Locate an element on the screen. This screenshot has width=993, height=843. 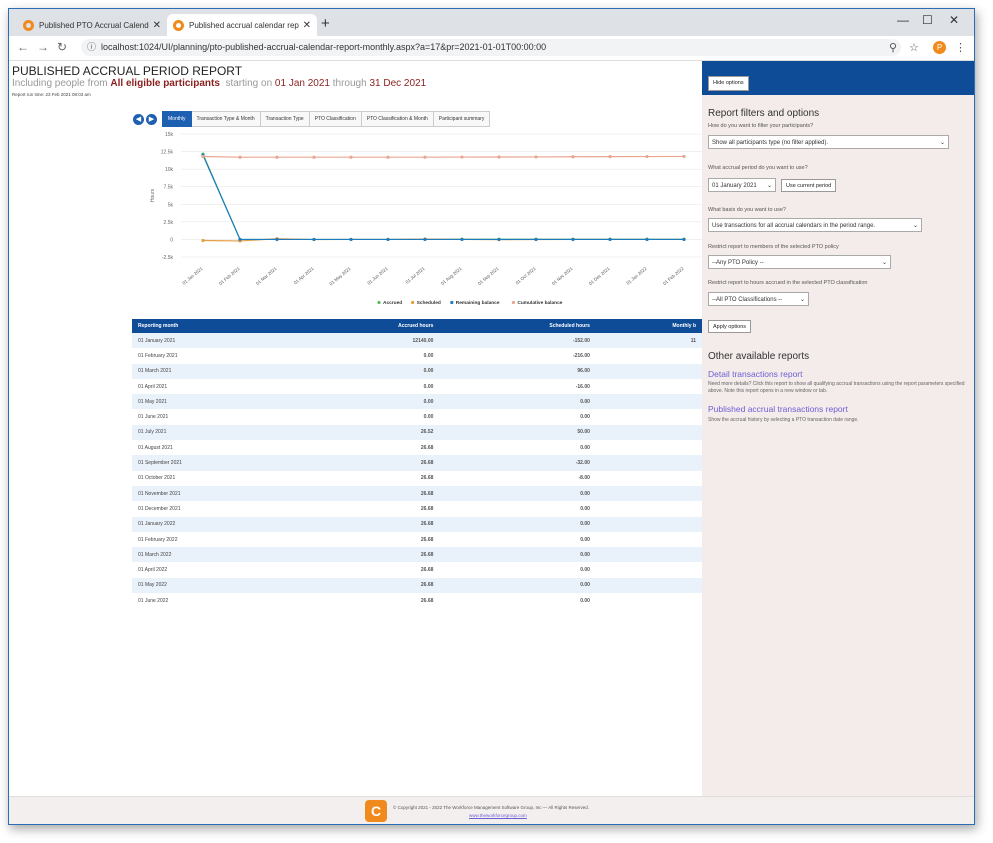
table-cell: -8.00 is located at coordinates (584, 478).